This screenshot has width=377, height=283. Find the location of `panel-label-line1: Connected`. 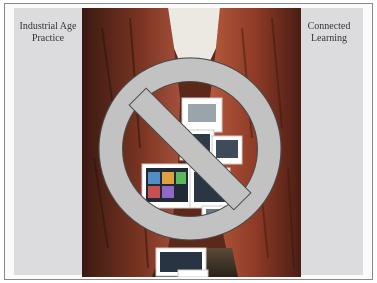

panel-label-line1: Connected is located at coordinates (329, 26).